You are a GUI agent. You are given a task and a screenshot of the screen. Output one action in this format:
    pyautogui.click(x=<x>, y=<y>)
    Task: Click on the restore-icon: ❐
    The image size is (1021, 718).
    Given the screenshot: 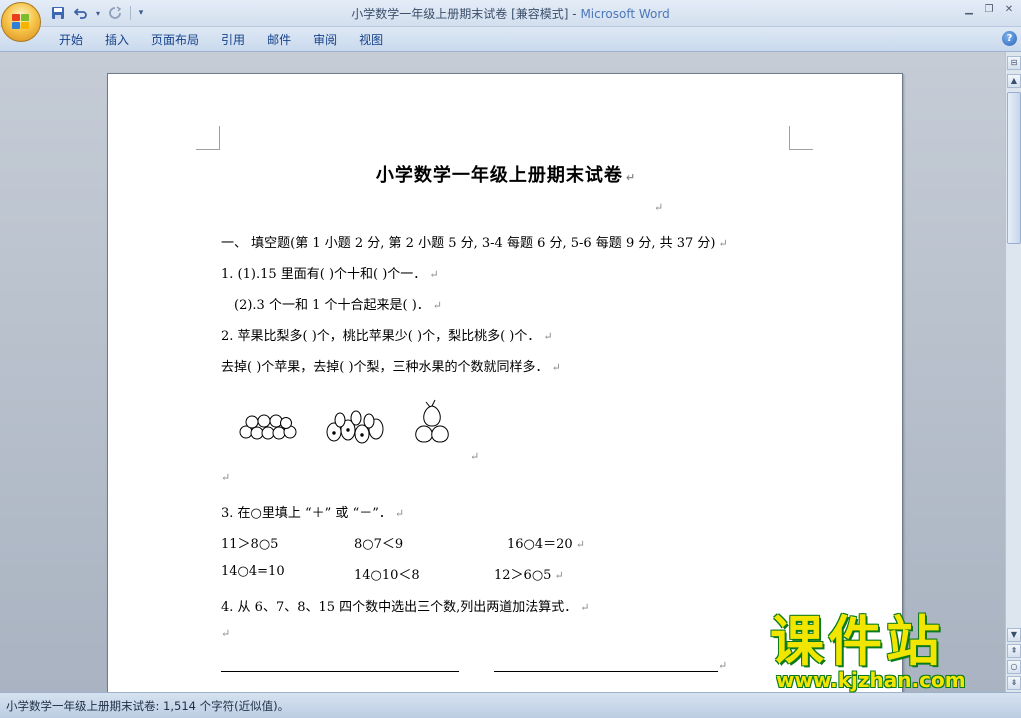 What is the action you would take?
    pyautogui.click(x=989, y=10)
    